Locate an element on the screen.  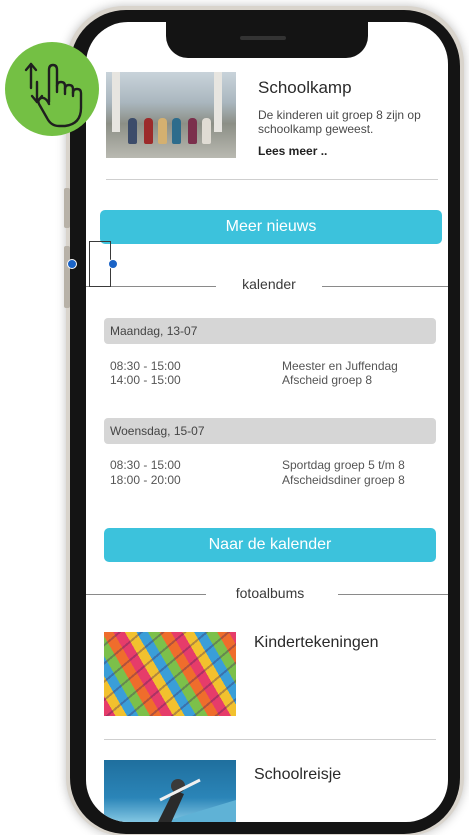
gesture-badge is located at coordinates (52, 89).